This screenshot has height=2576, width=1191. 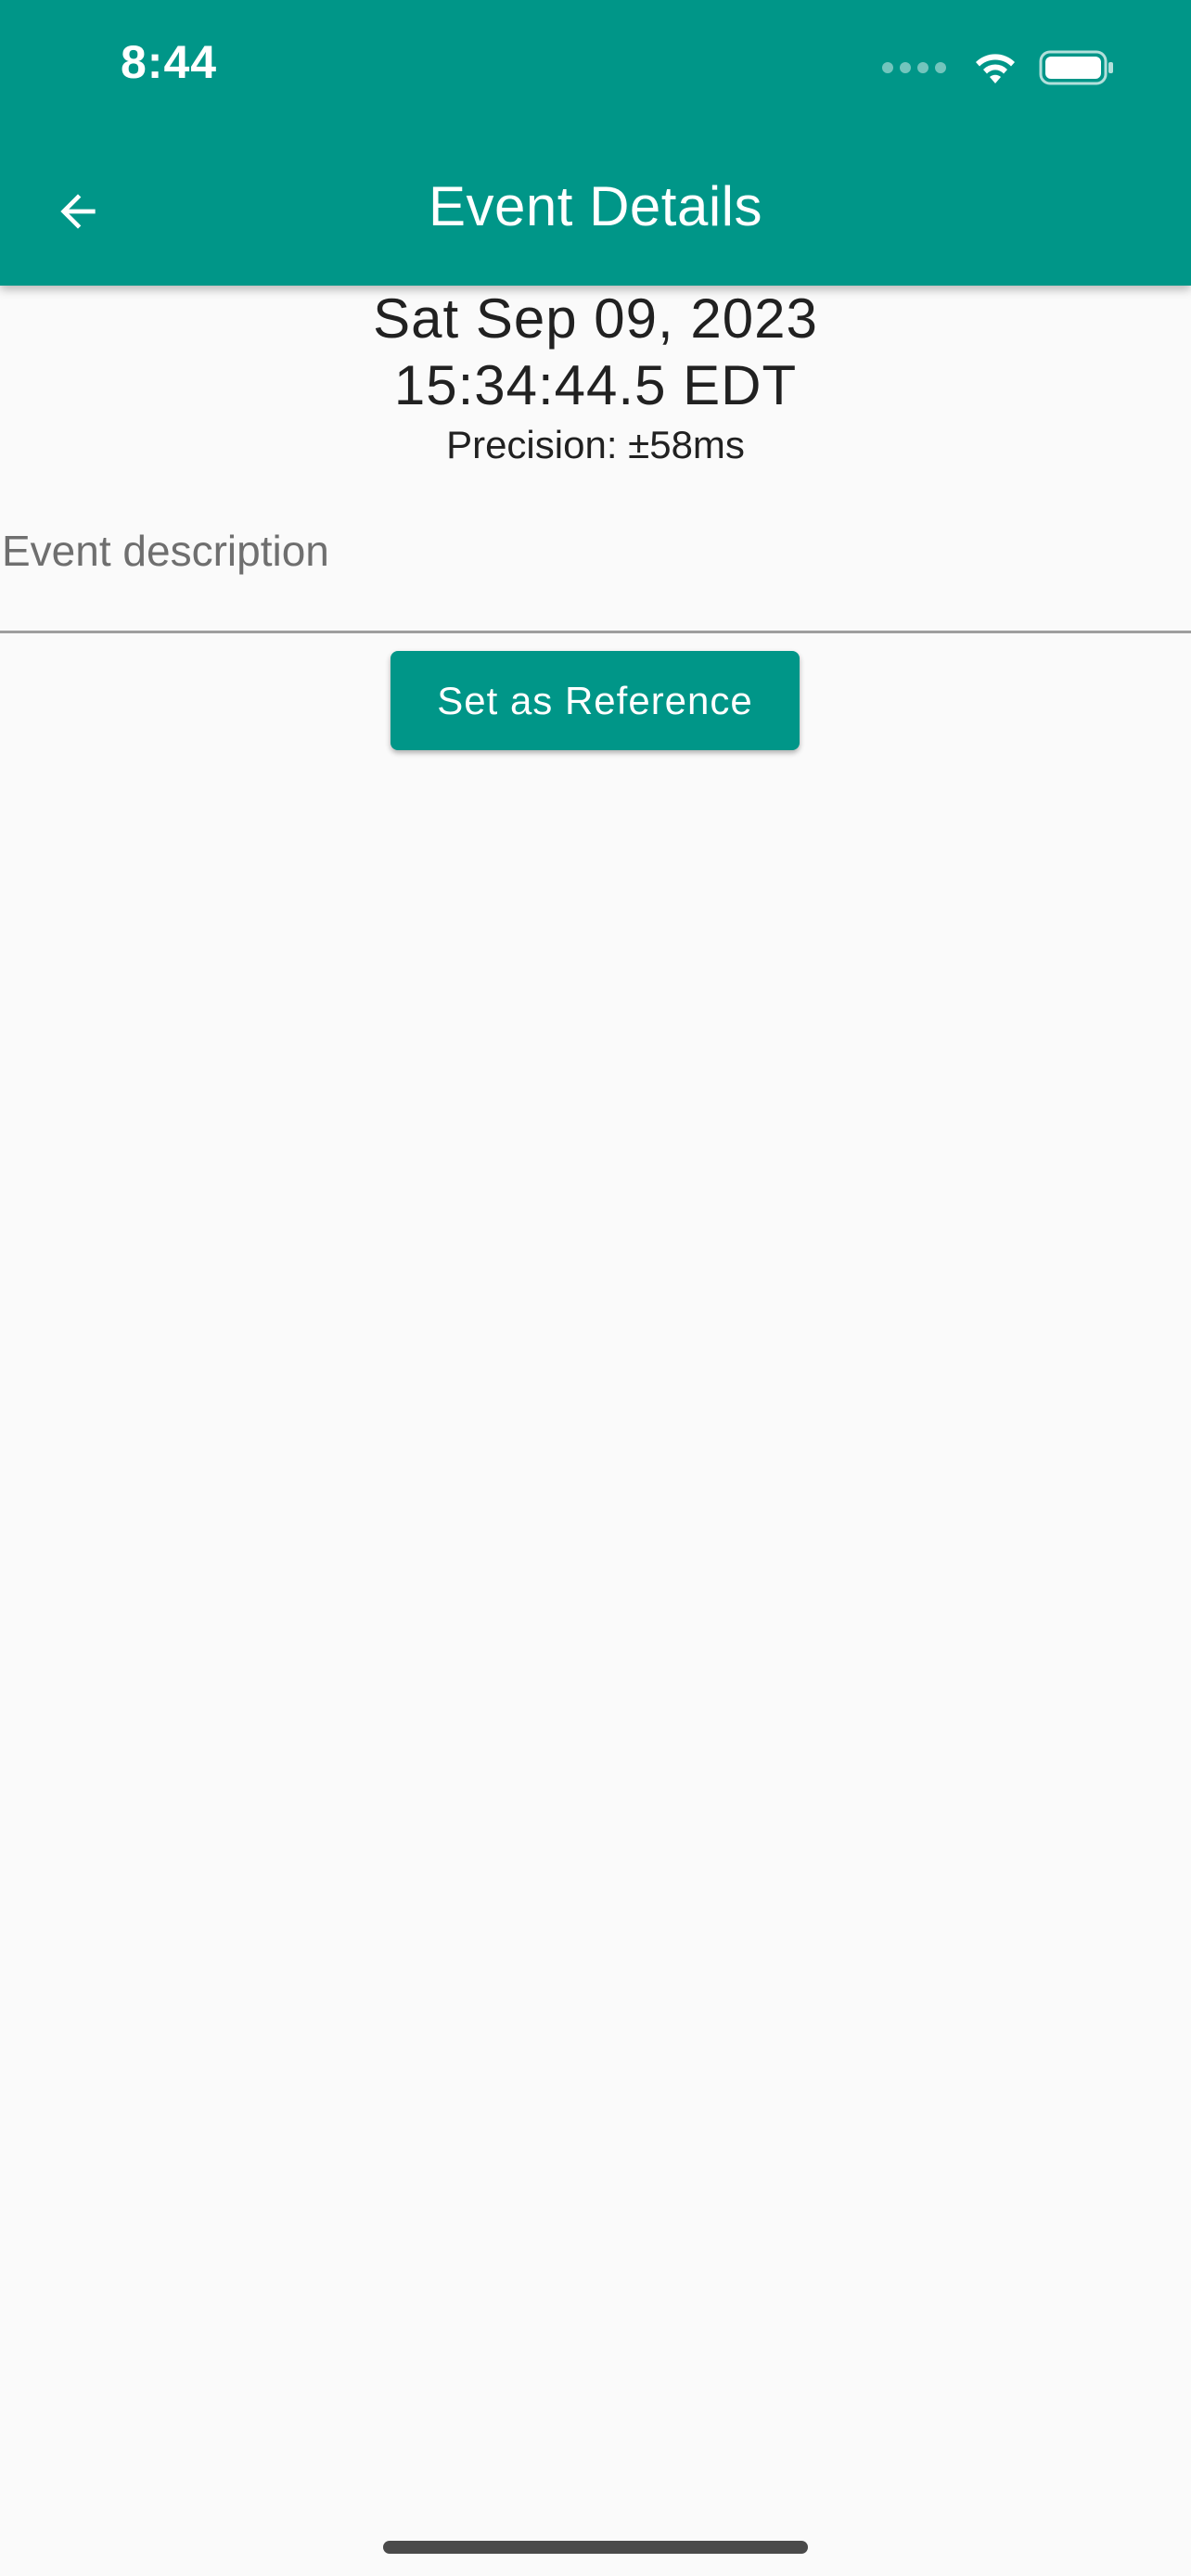 What do you see at coordinates (914, 67) in the screenshot?
I see `cellular-signal-icon` at bounding box center [914, 67].